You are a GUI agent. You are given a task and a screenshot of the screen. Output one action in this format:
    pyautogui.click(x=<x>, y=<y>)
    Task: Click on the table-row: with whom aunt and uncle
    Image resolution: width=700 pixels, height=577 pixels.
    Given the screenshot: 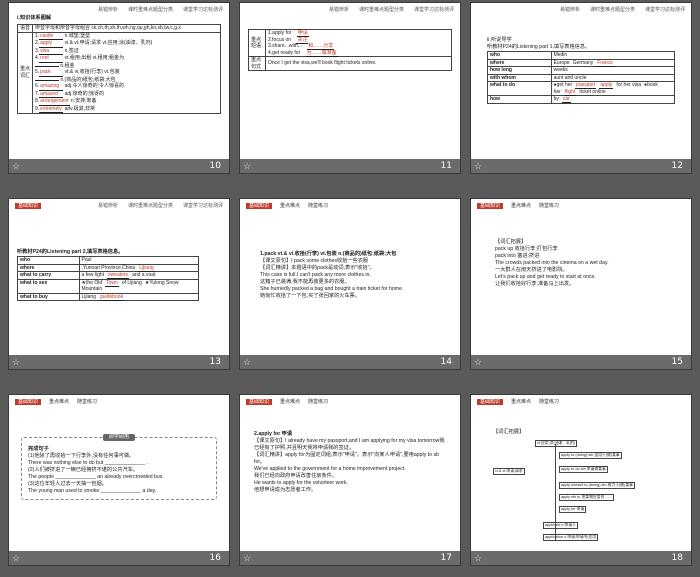 What is the action you would take?
    pyautogui.click(x=581, y=77)
    